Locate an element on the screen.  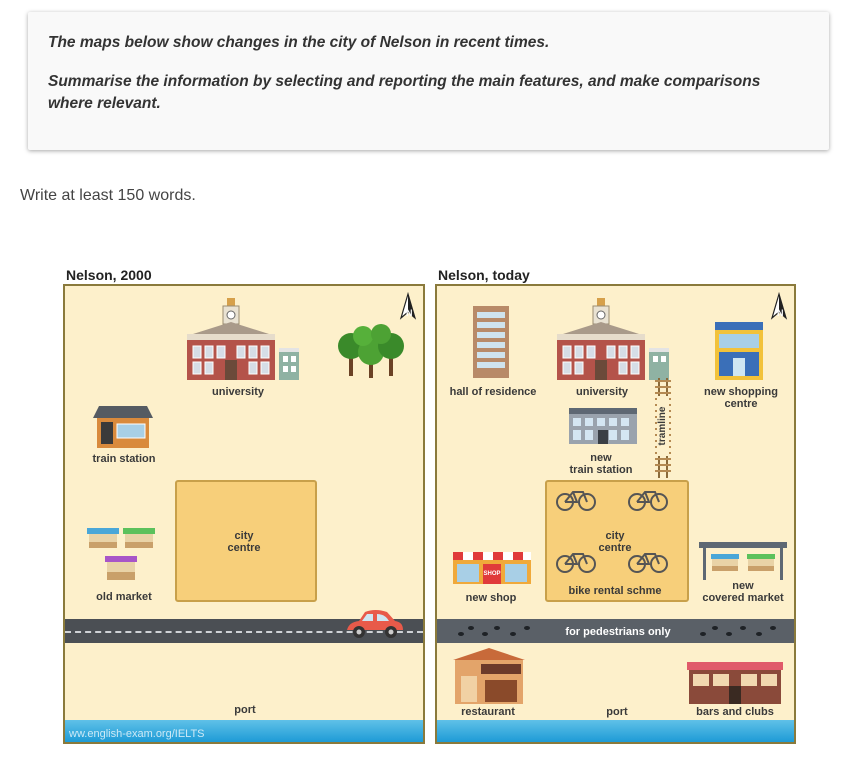
bars-and-clubs-icon is located at coordinates (735, 683).